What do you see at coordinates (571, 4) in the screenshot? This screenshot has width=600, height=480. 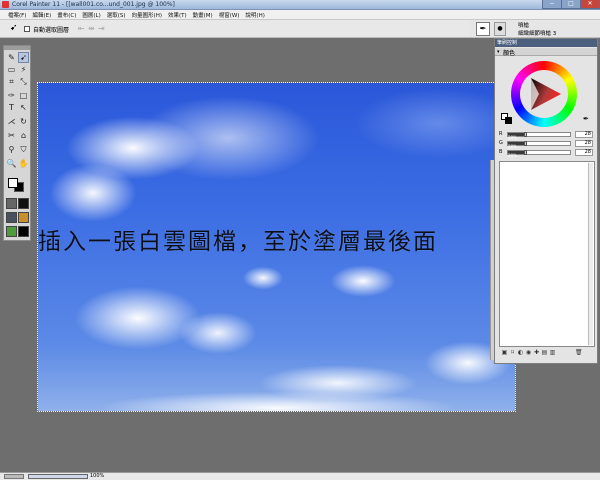 I see `maximize-button: □` at bounding box center [571, 4].